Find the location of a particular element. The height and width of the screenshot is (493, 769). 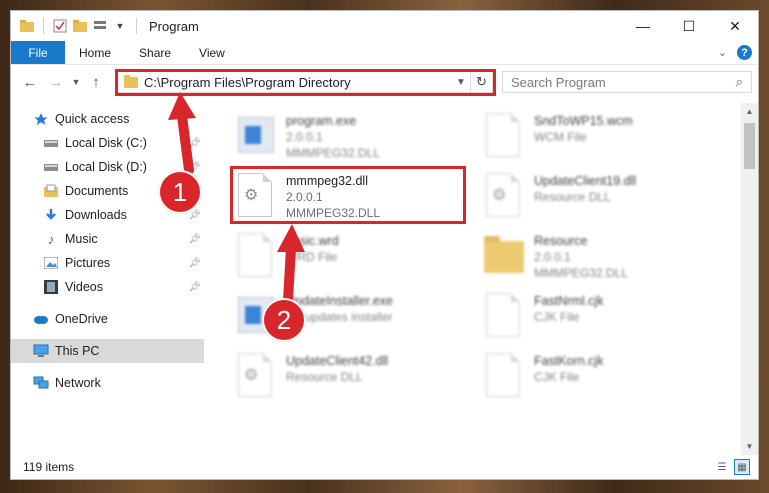

folder-item: Resource 2.0.0.1 MMMPEG32.DLL is located at coordinates (604, 259).